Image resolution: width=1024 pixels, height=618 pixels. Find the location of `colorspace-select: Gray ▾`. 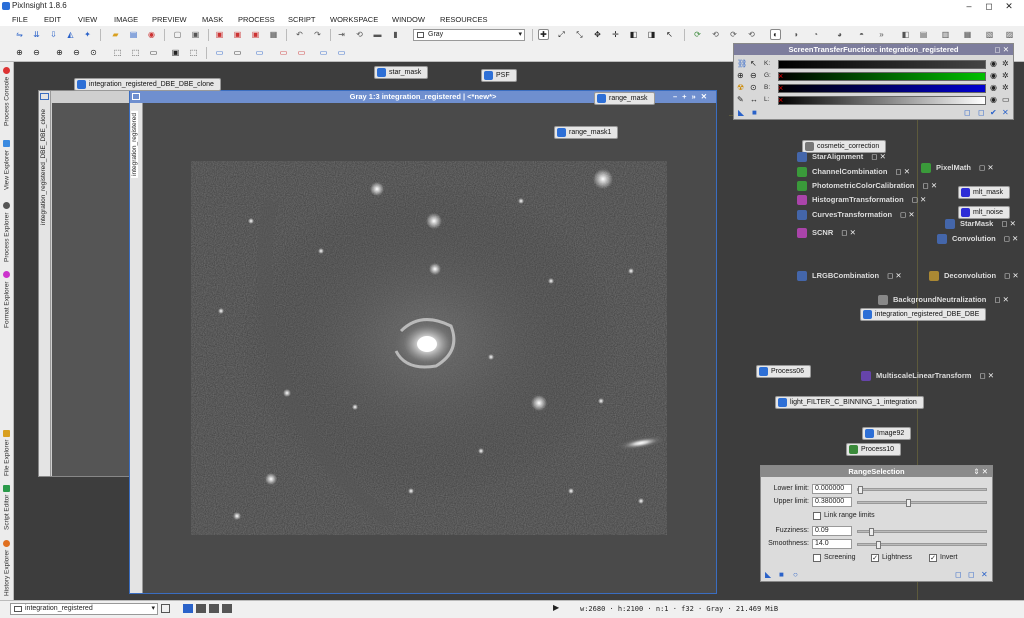

colorspace-select: Gray ▾ is located at coordinates (469, 35).